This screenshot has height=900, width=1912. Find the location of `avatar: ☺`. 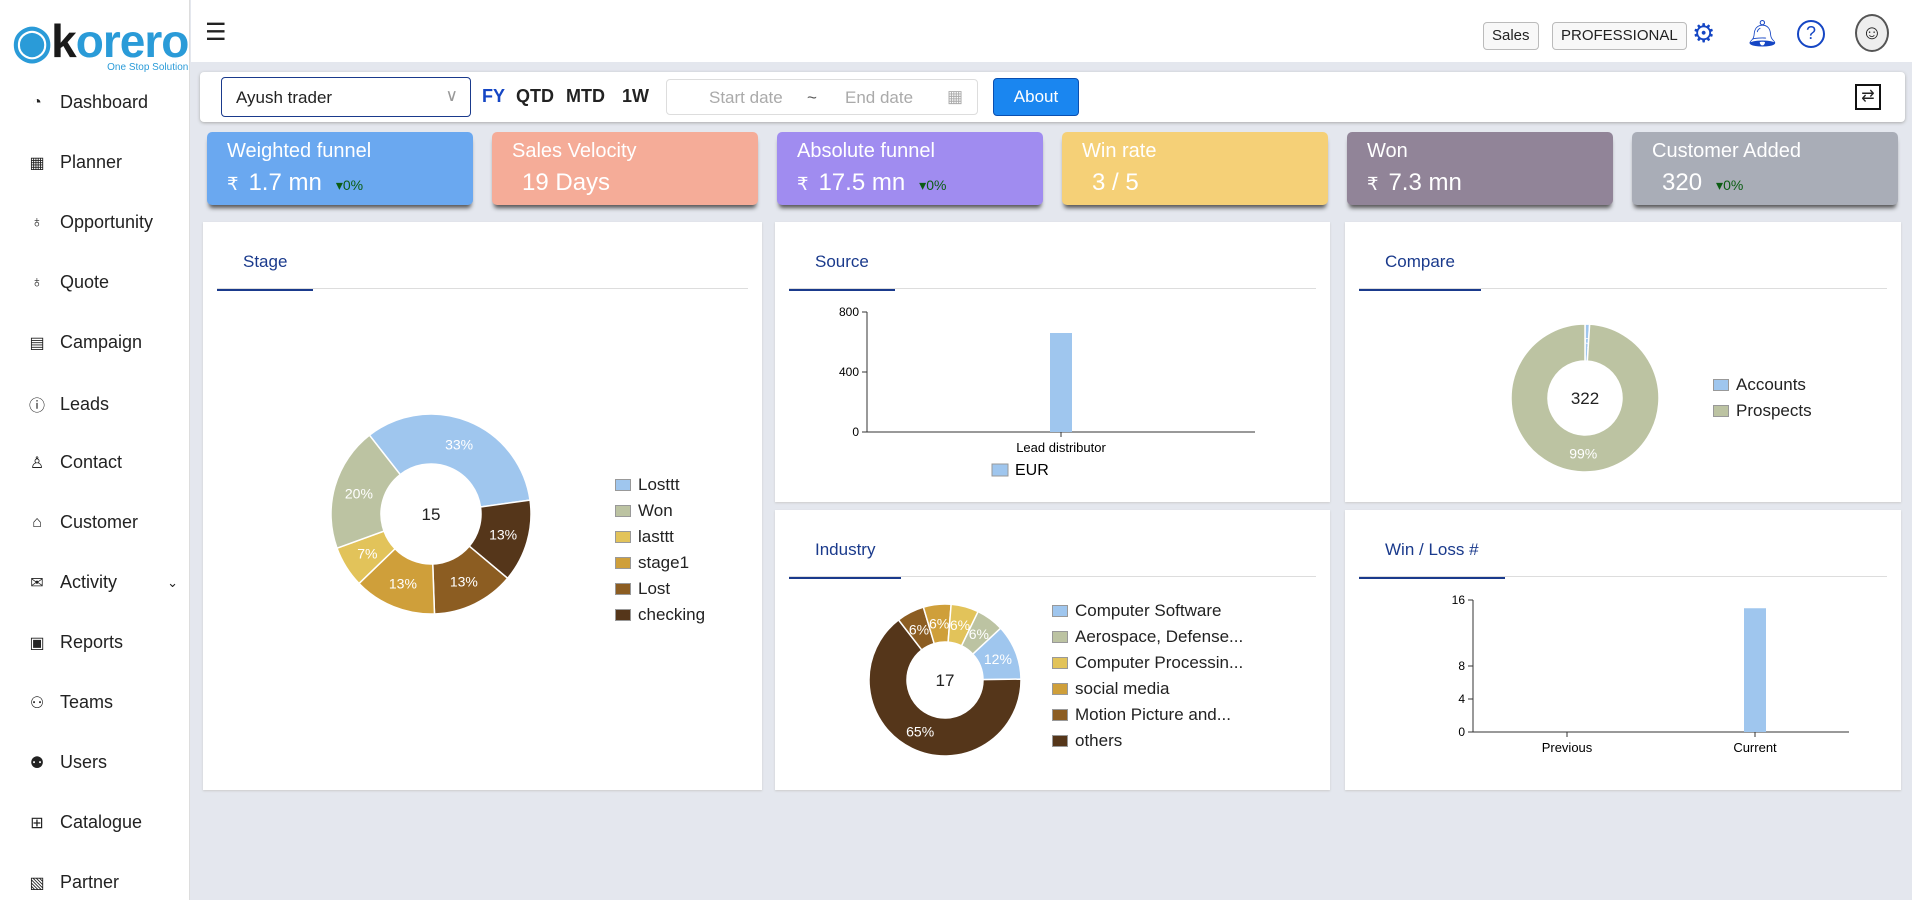

avatar: ☺ is located at coordinates (1872, 33).